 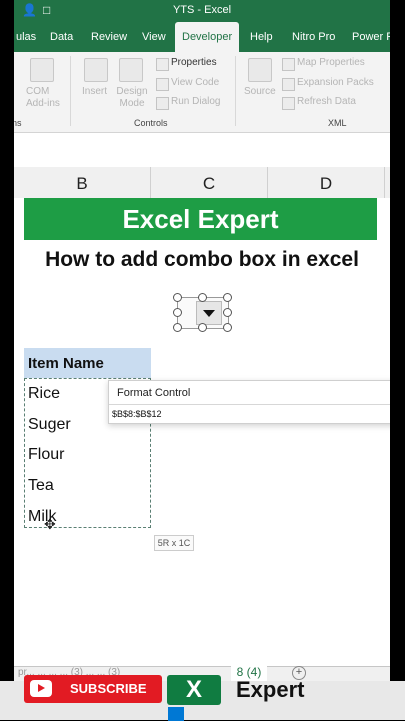 I want to click on xml-source-icon, so click(x=260, y=70).